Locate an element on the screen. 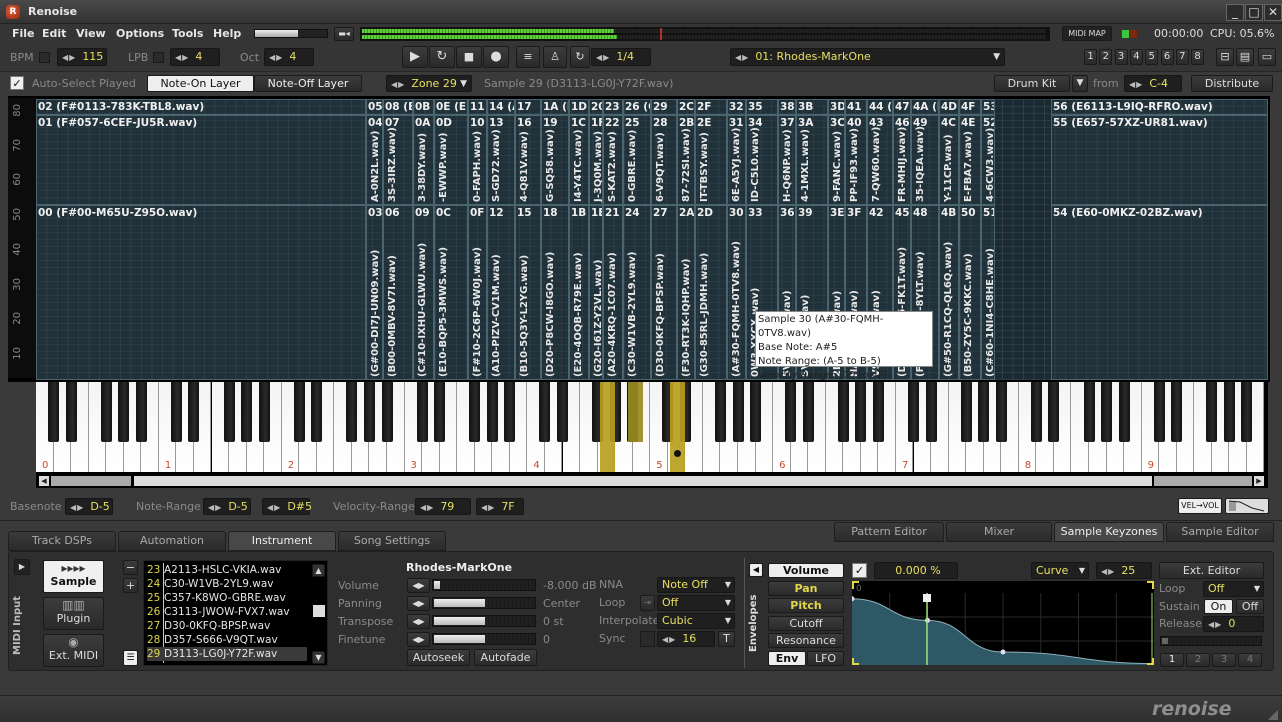  minimize-button: _ is located at coordinates (1235, 12).